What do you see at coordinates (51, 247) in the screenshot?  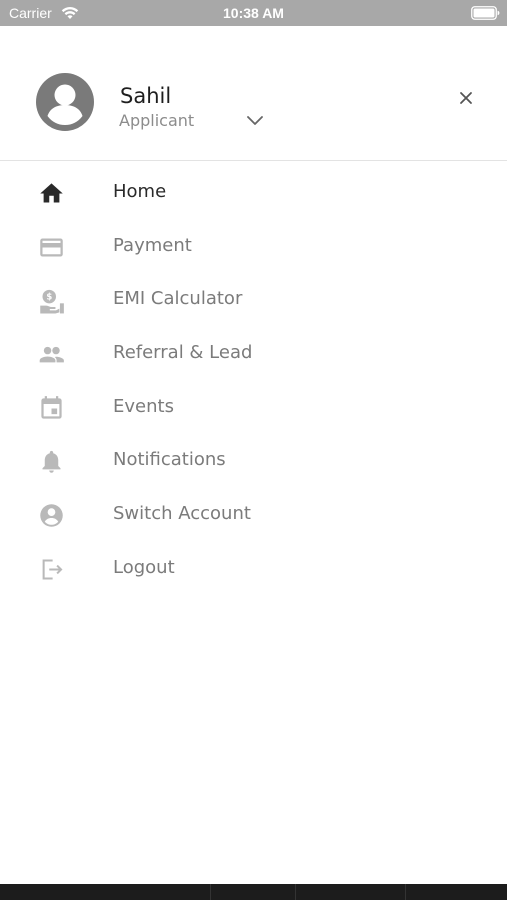 I see `credit-card-icon` at bounding box center [51, 247].